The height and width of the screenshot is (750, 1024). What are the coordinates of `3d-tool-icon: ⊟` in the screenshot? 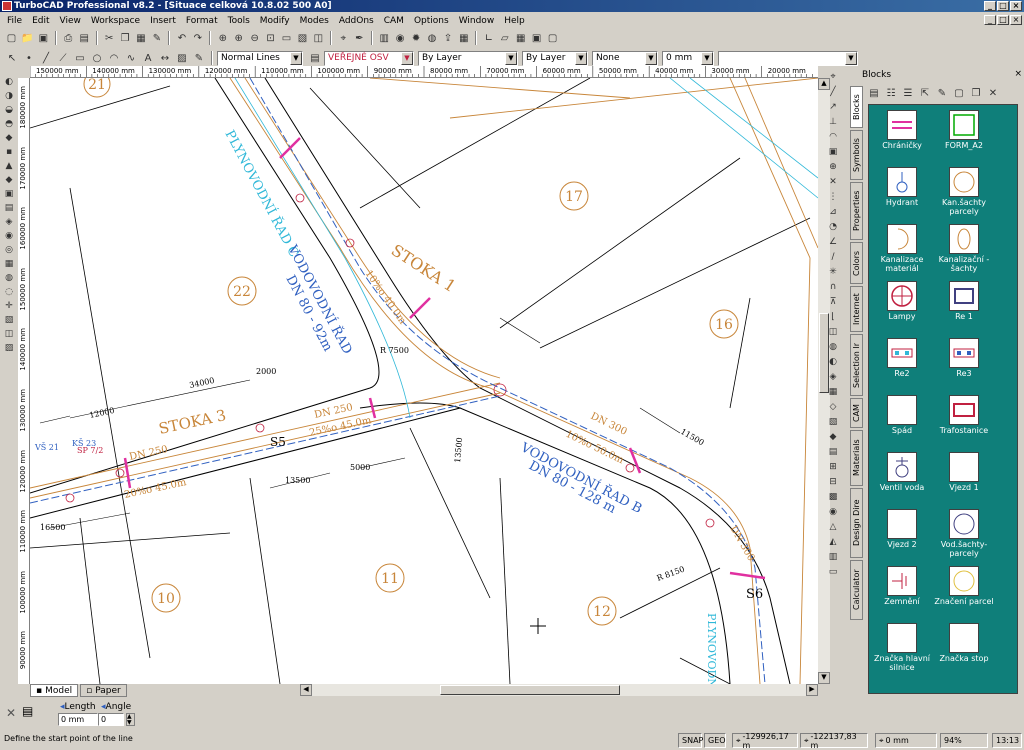 It's located at (833, 482).